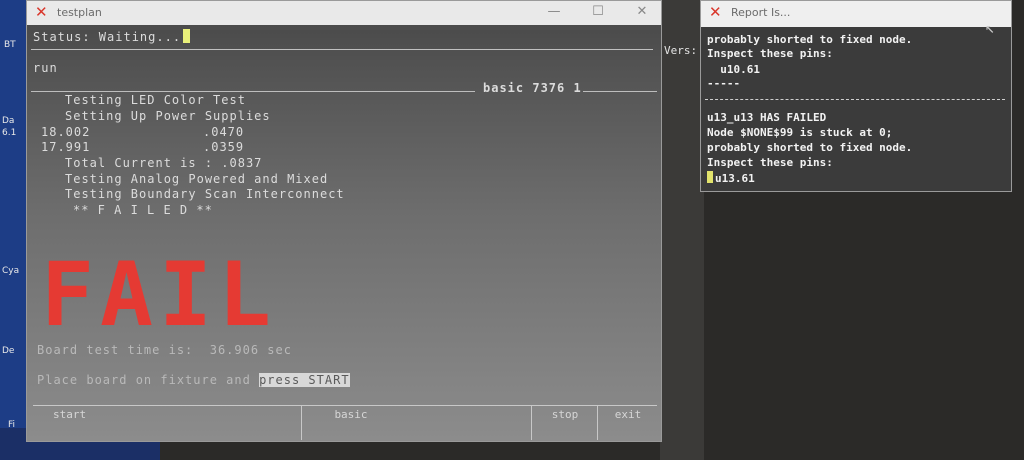  Describe the element at coordinates (155, 100) in the screenshot. I see `log-line: Testing LED Color Test` at that location.